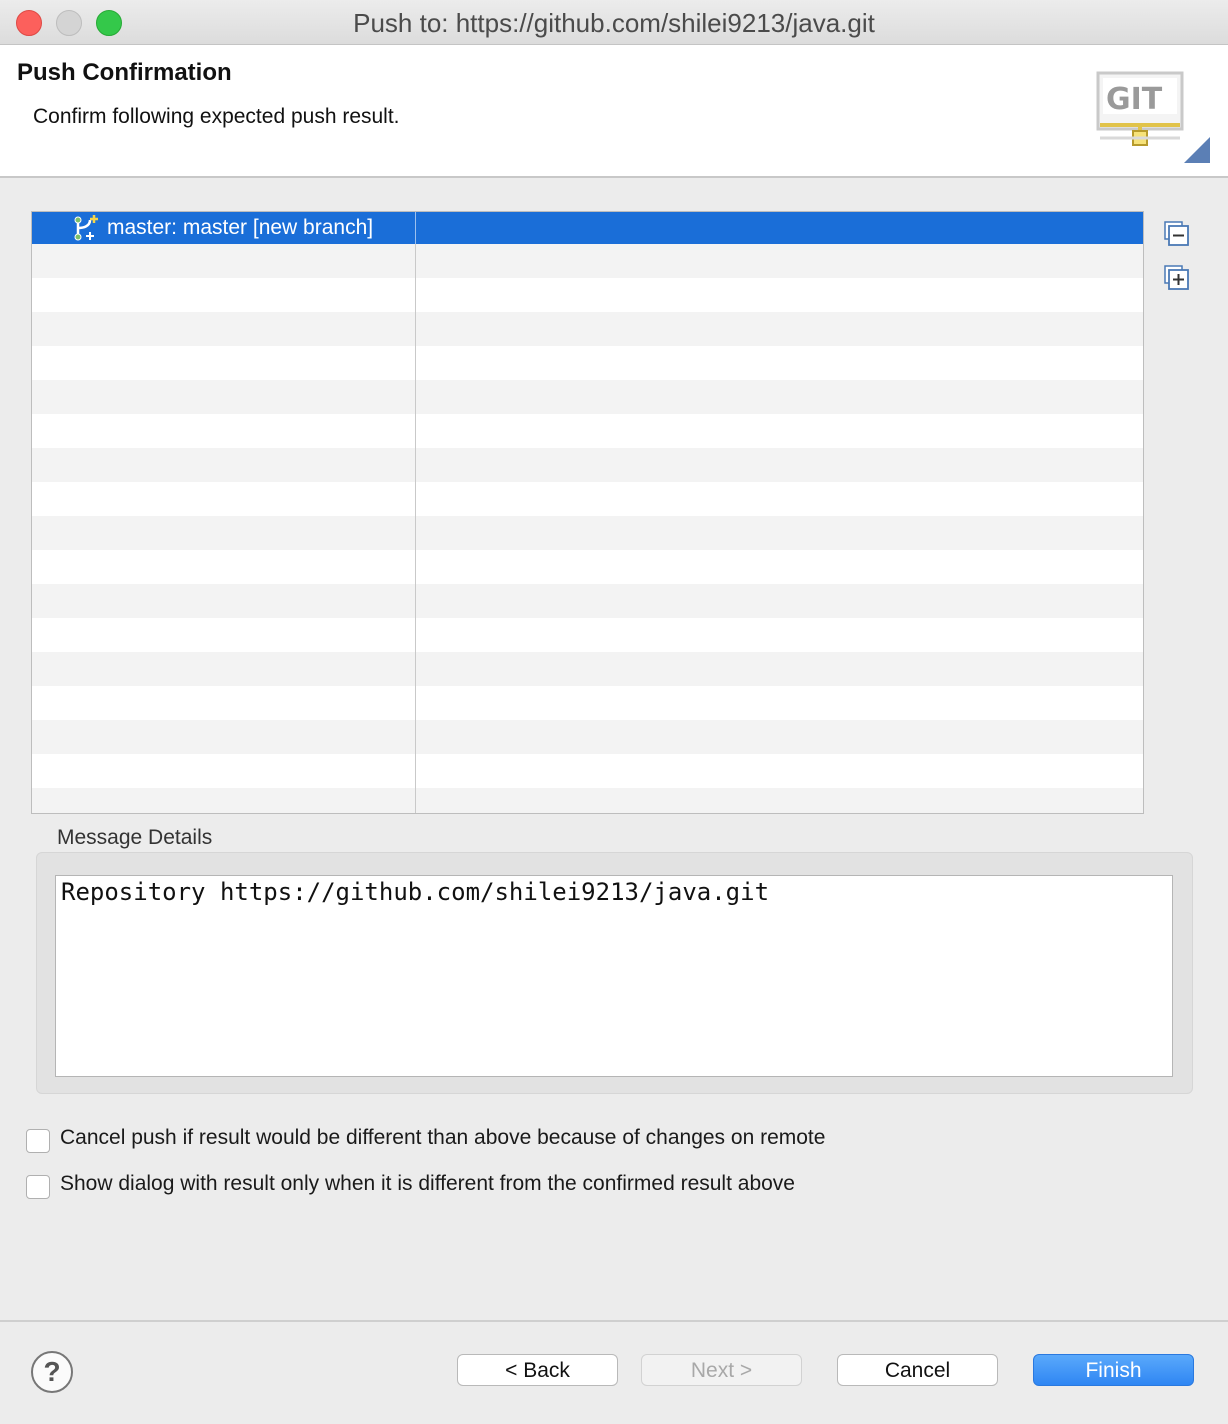 The height and width of the screenshot is (1424, 1228). What do you see at coordinates (721, 1370) in the screenshot?
I see `next-button: Next >` at bounding box center [721, 1370].